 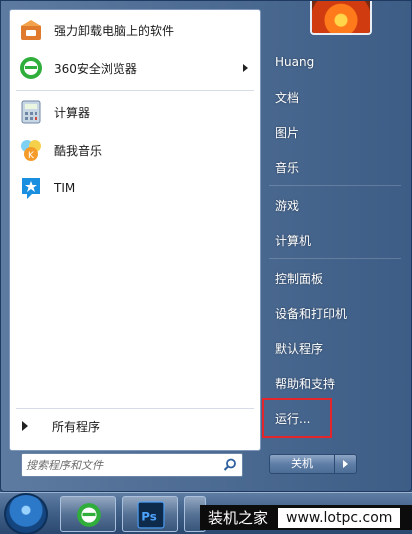 I want to click on right-item-help-support: 帮助和支持, so click(x=305, y=383).